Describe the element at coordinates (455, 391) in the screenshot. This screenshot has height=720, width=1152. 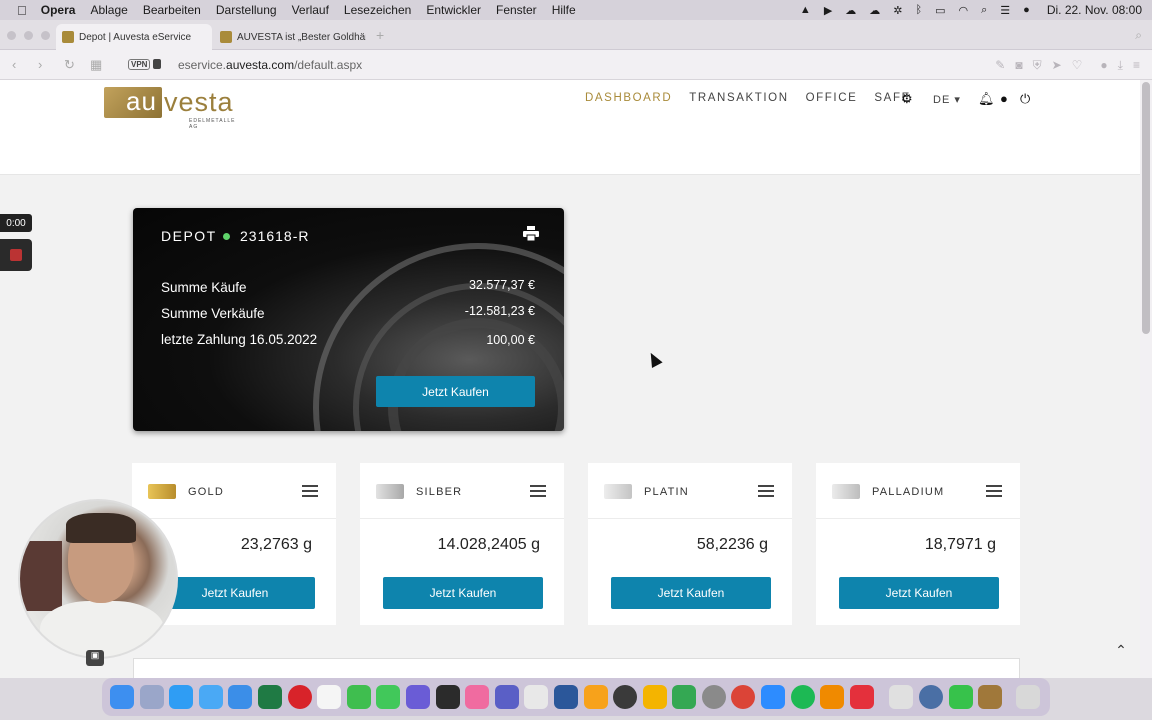
I see `depot-buy-button: Jetzt Kaufen` at that location.